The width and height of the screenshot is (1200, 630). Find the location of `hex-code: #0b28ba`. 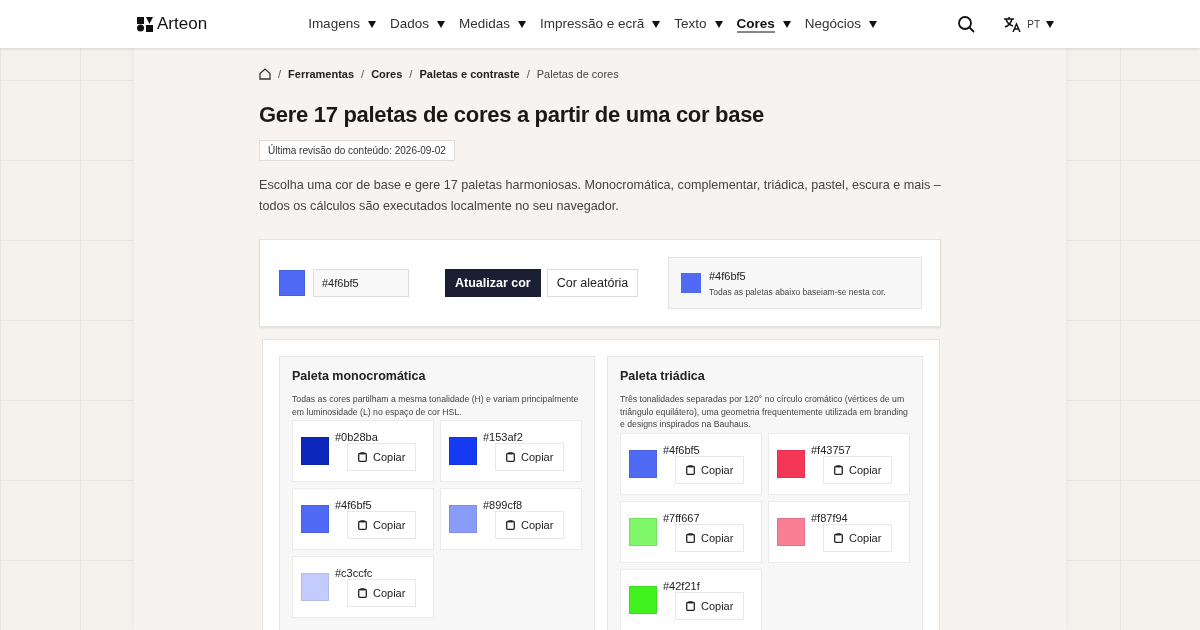

hex-code: #0b28ba is located at coordinates (356, 437).